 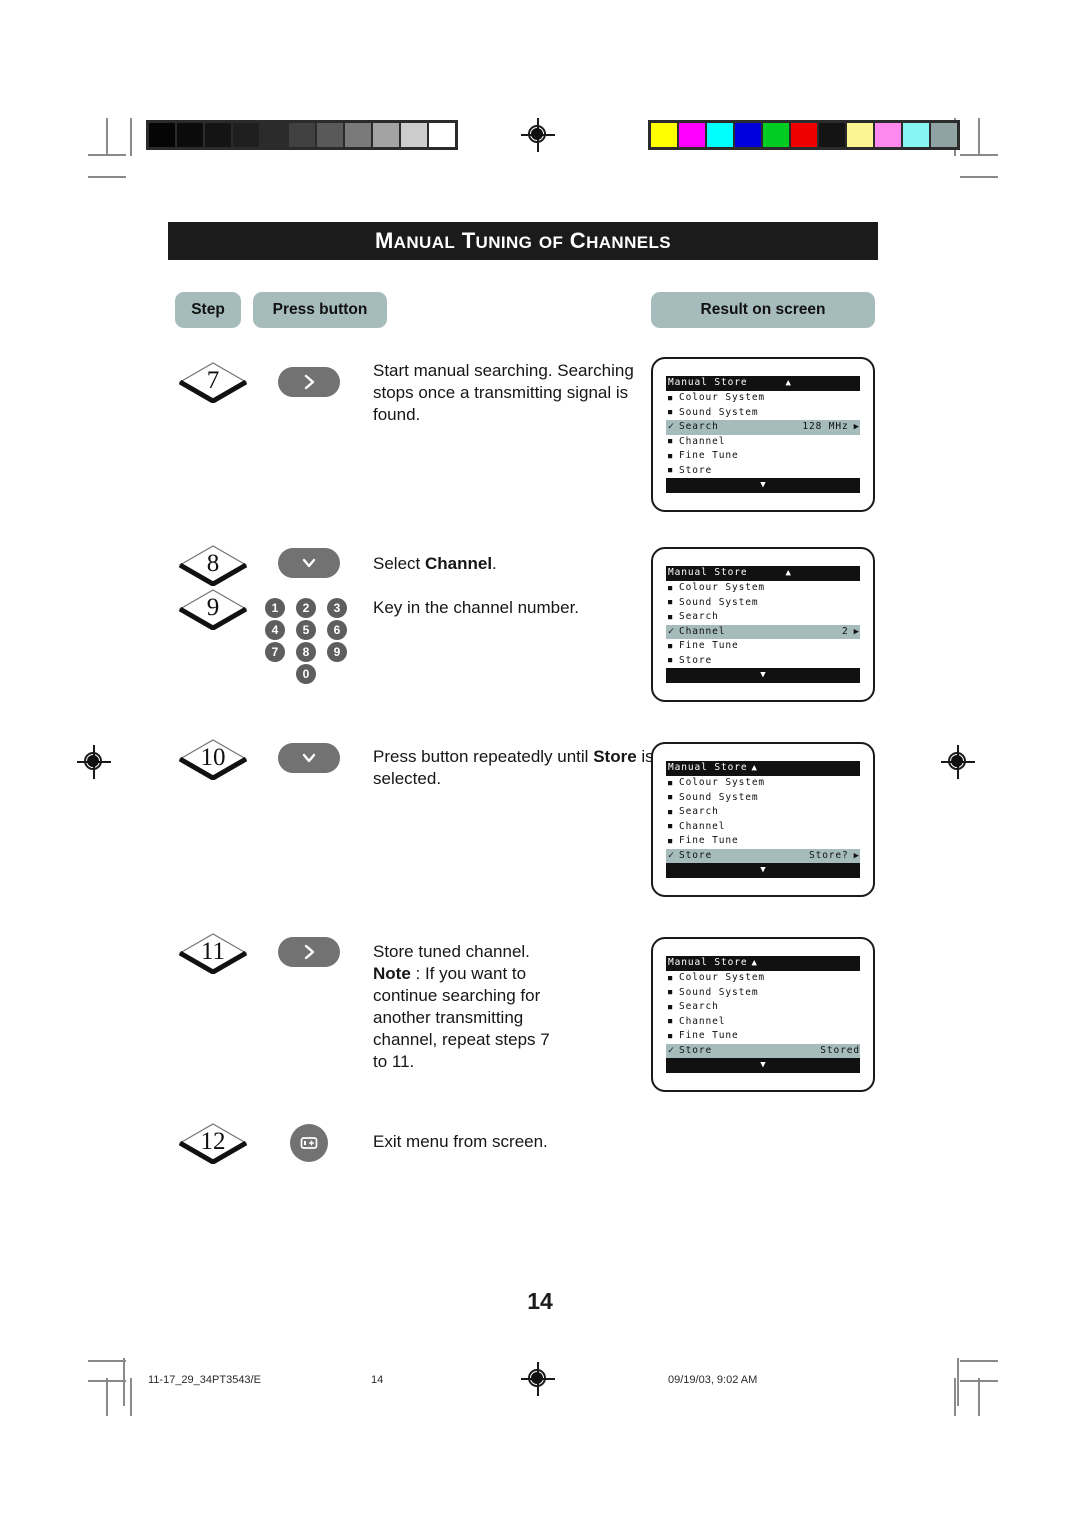 What do you see at coordinates (845, 631) in the screenshot?
I see `osd-item-value-text: 2` at bounding box center [845, 631].